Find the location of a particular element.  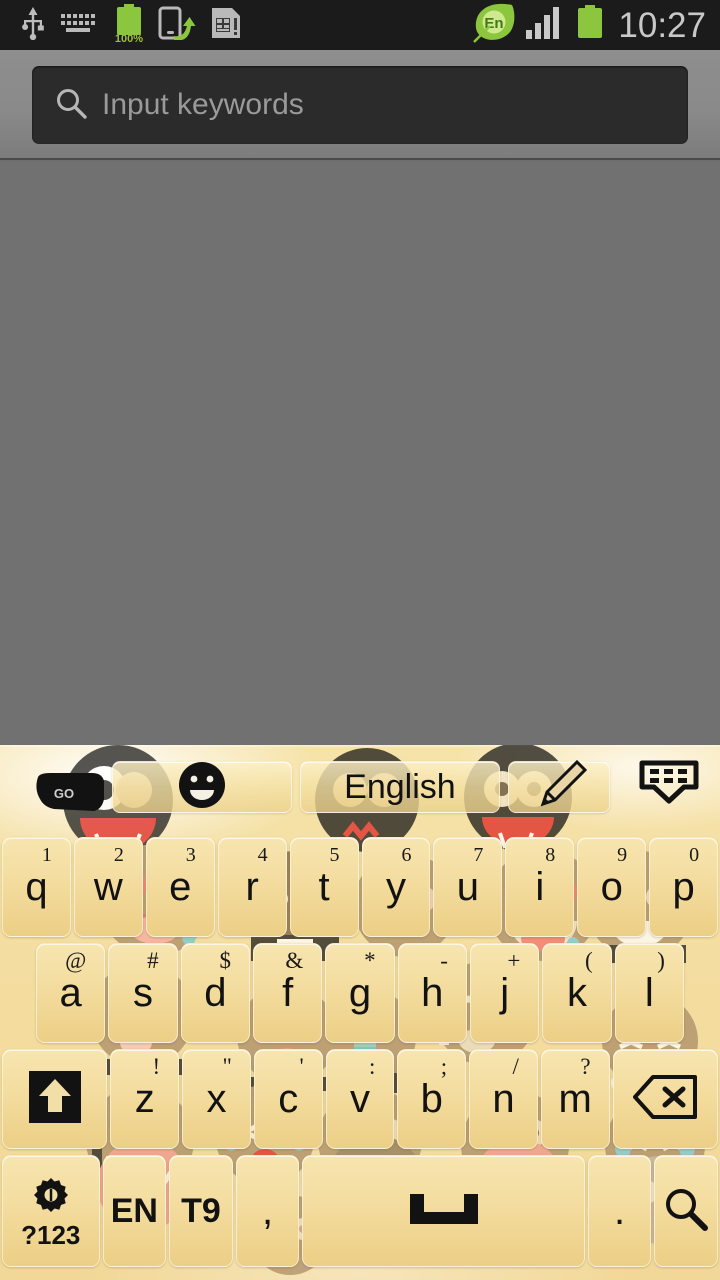

key-t: 5t is located at coordinates (324, 887).